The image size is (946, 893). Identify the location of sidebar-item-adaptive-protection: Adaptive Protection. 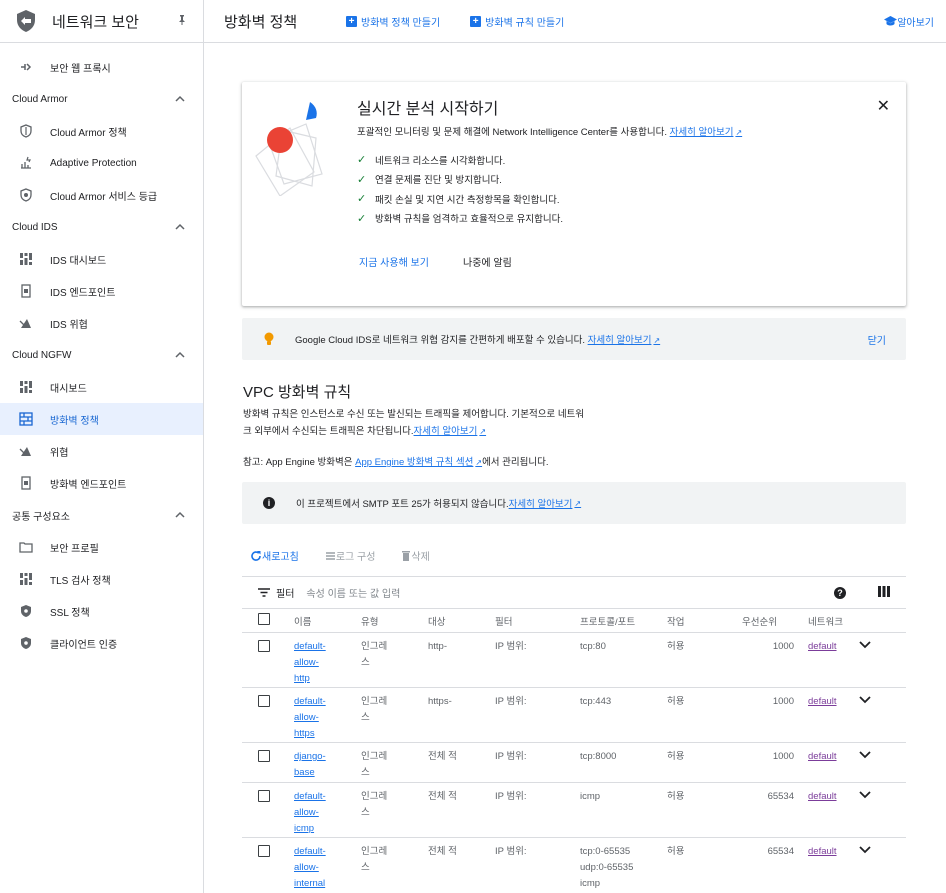
(101, 163).